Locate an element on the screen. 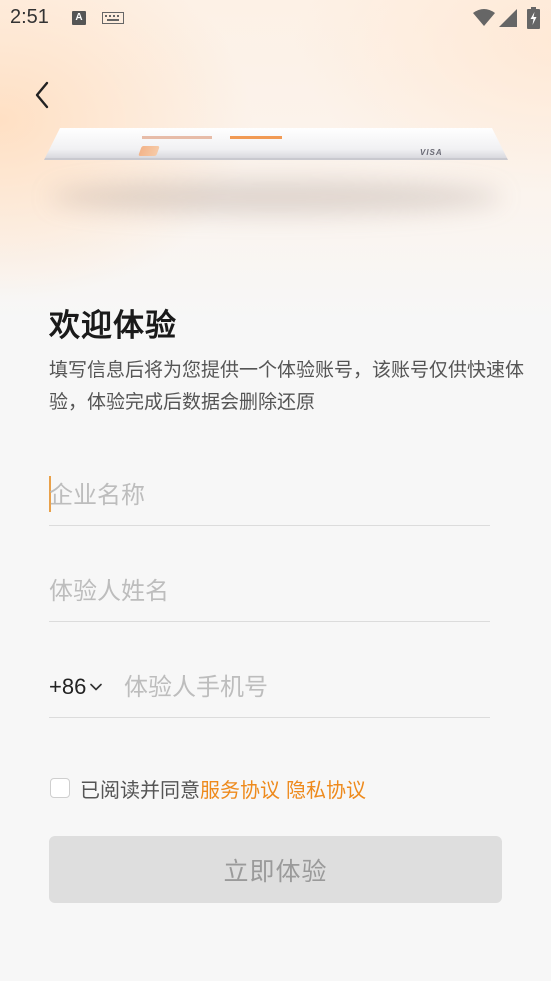 Image resolution: width=551 pixels, height=981 pixels. battery-charging-icon is located at coordinates (533, 18).